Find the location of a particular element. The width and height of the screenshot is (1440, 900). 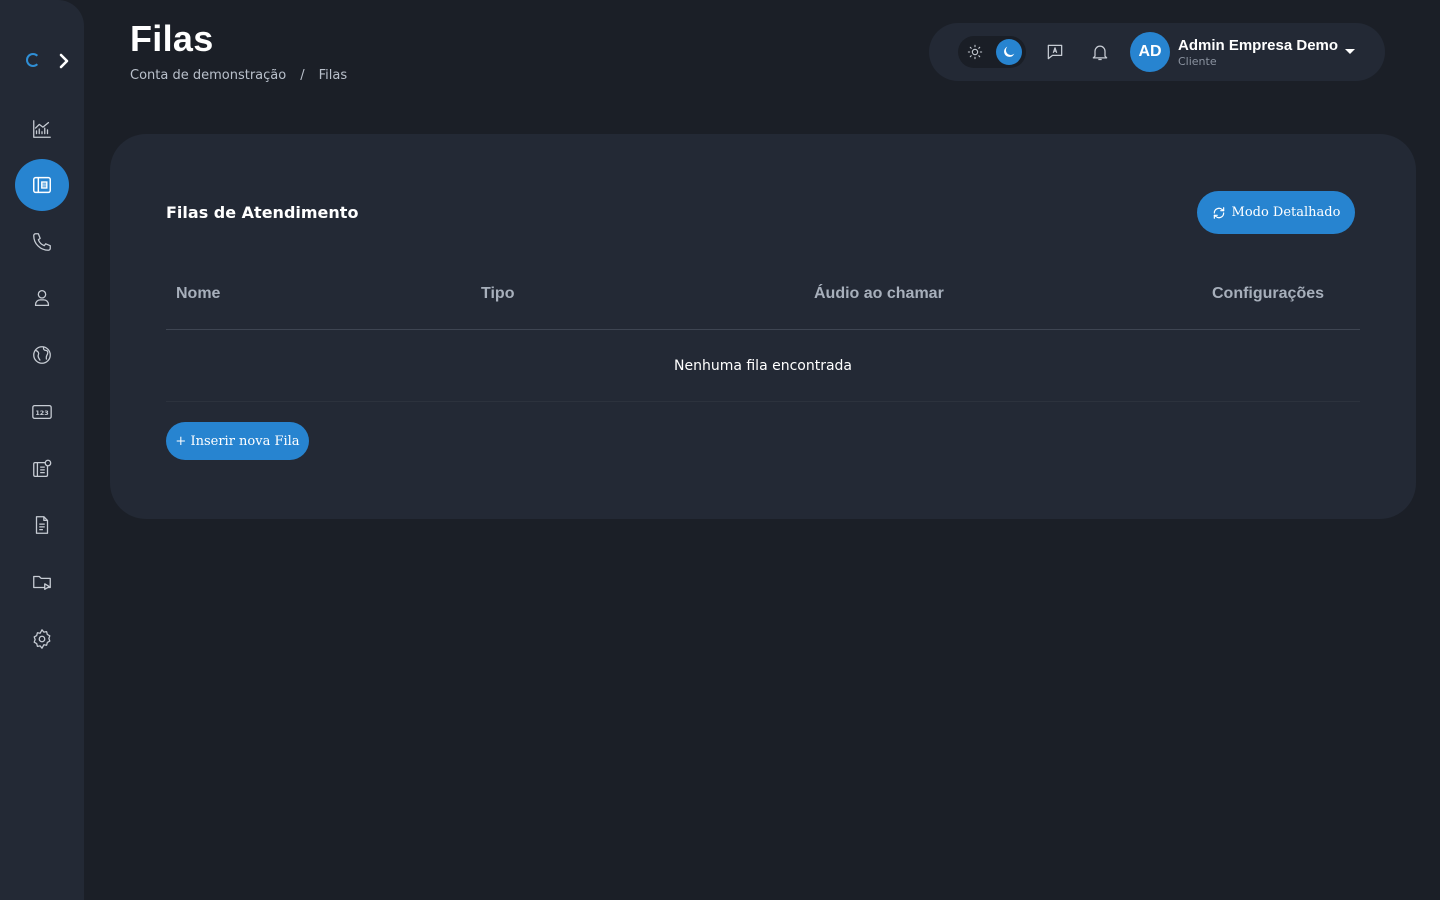

user-role: Cliente is located at coordinates (1197, 61).